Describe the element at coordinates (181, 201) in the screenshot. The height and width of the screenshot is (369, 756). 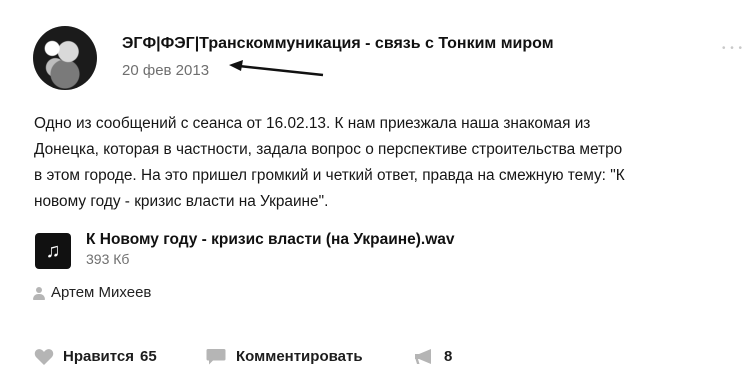
I see `post-text-line: новому году - кризис власти на Украине".` at that location.